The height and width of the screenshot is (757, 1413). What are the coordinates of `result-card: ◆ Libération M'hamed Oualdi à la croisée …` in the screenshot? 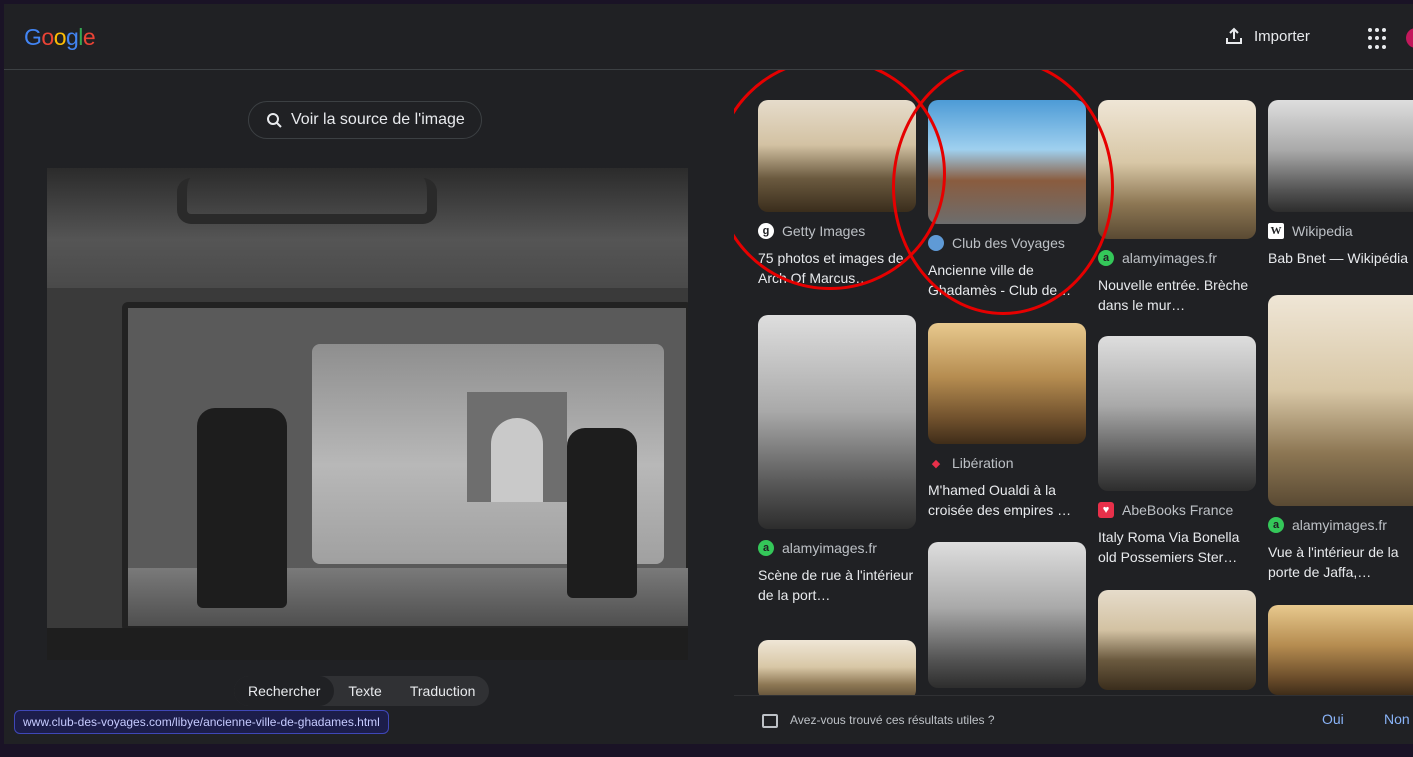 It's located at (1007, 421).